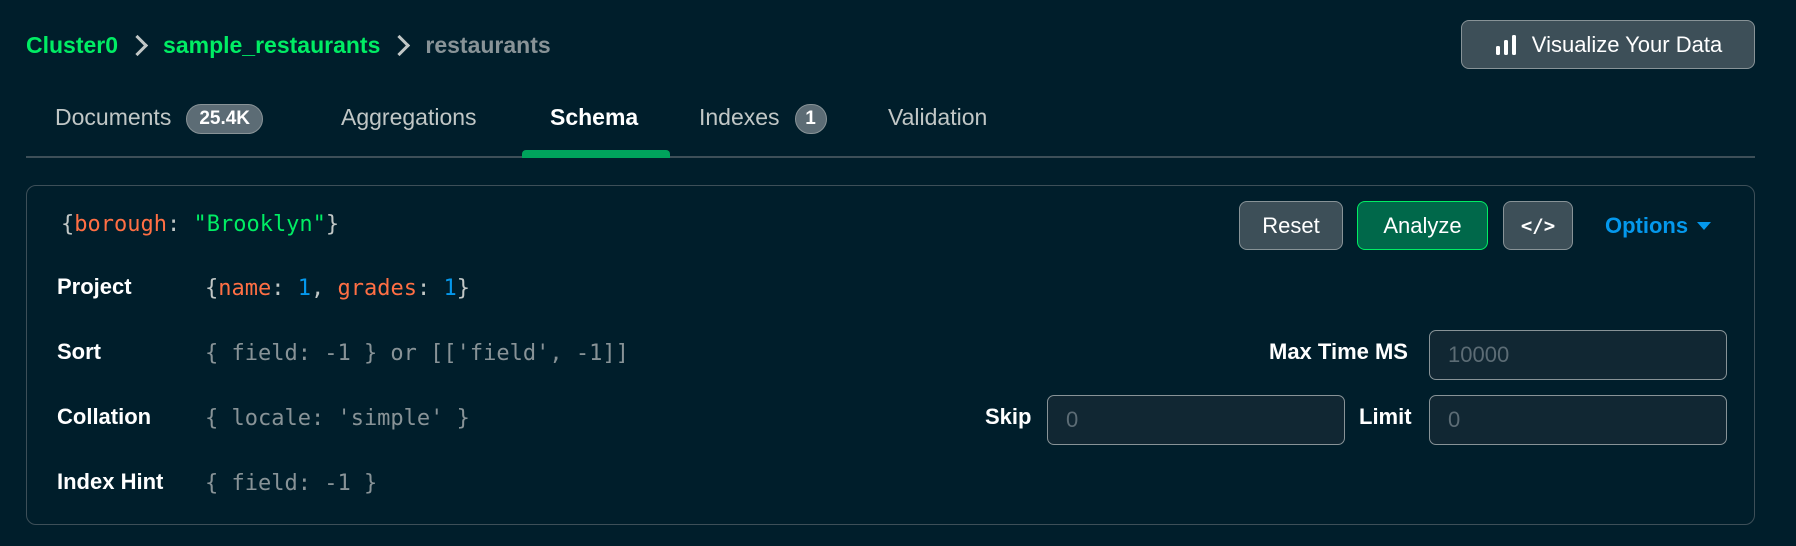  What do you see at coordinates (304, 288) in the screenshot?
I see `project-value-name: 1` at bounding box center [304, 288].